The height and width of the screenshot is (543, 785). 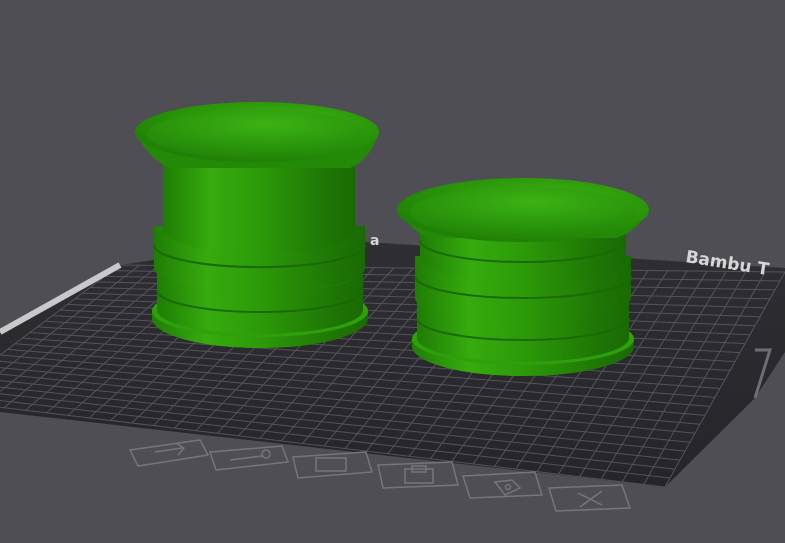 I want to click on monitor-icon, so click(x=332, y=465).